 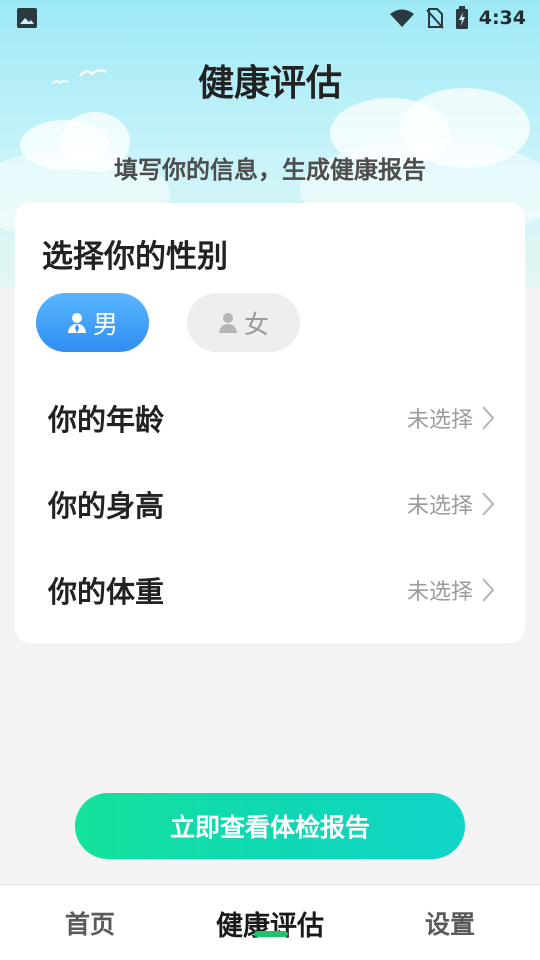 I want to click on bottom-tab-bar: 首页 健康评估 设置, so click(x=270, y=922).